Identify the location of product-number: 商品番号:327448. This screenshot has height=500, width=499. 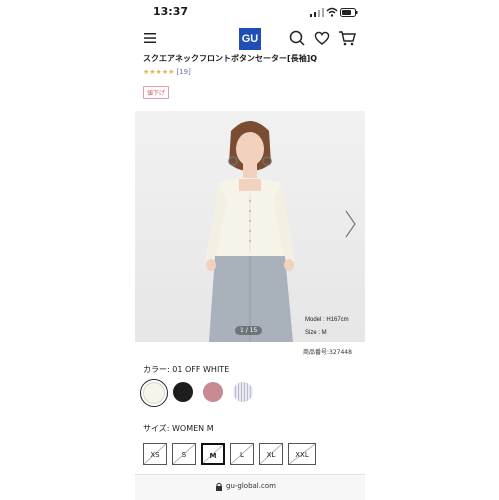
(327, 352).